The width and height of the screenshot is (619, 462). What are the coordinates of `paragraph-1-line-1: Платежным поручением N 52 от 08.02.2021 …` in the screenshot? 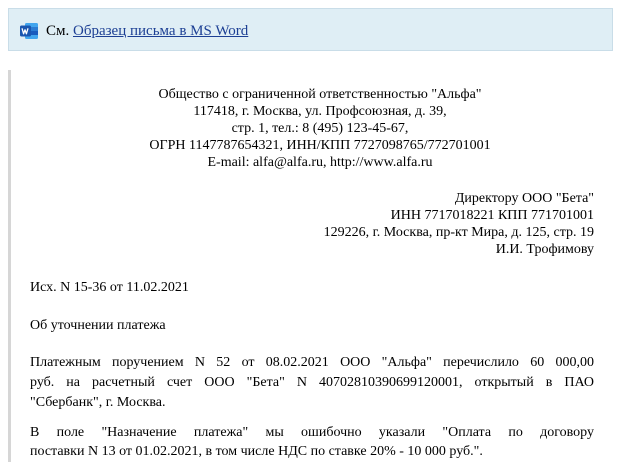 It's located at (312, 362).